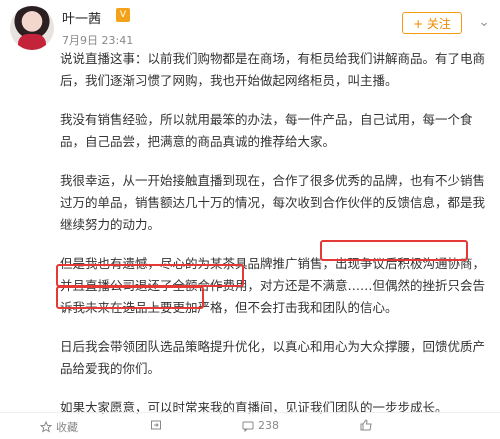 This screenshot has width=500, height=439. I want to click on star-icon, so click(46, 427).